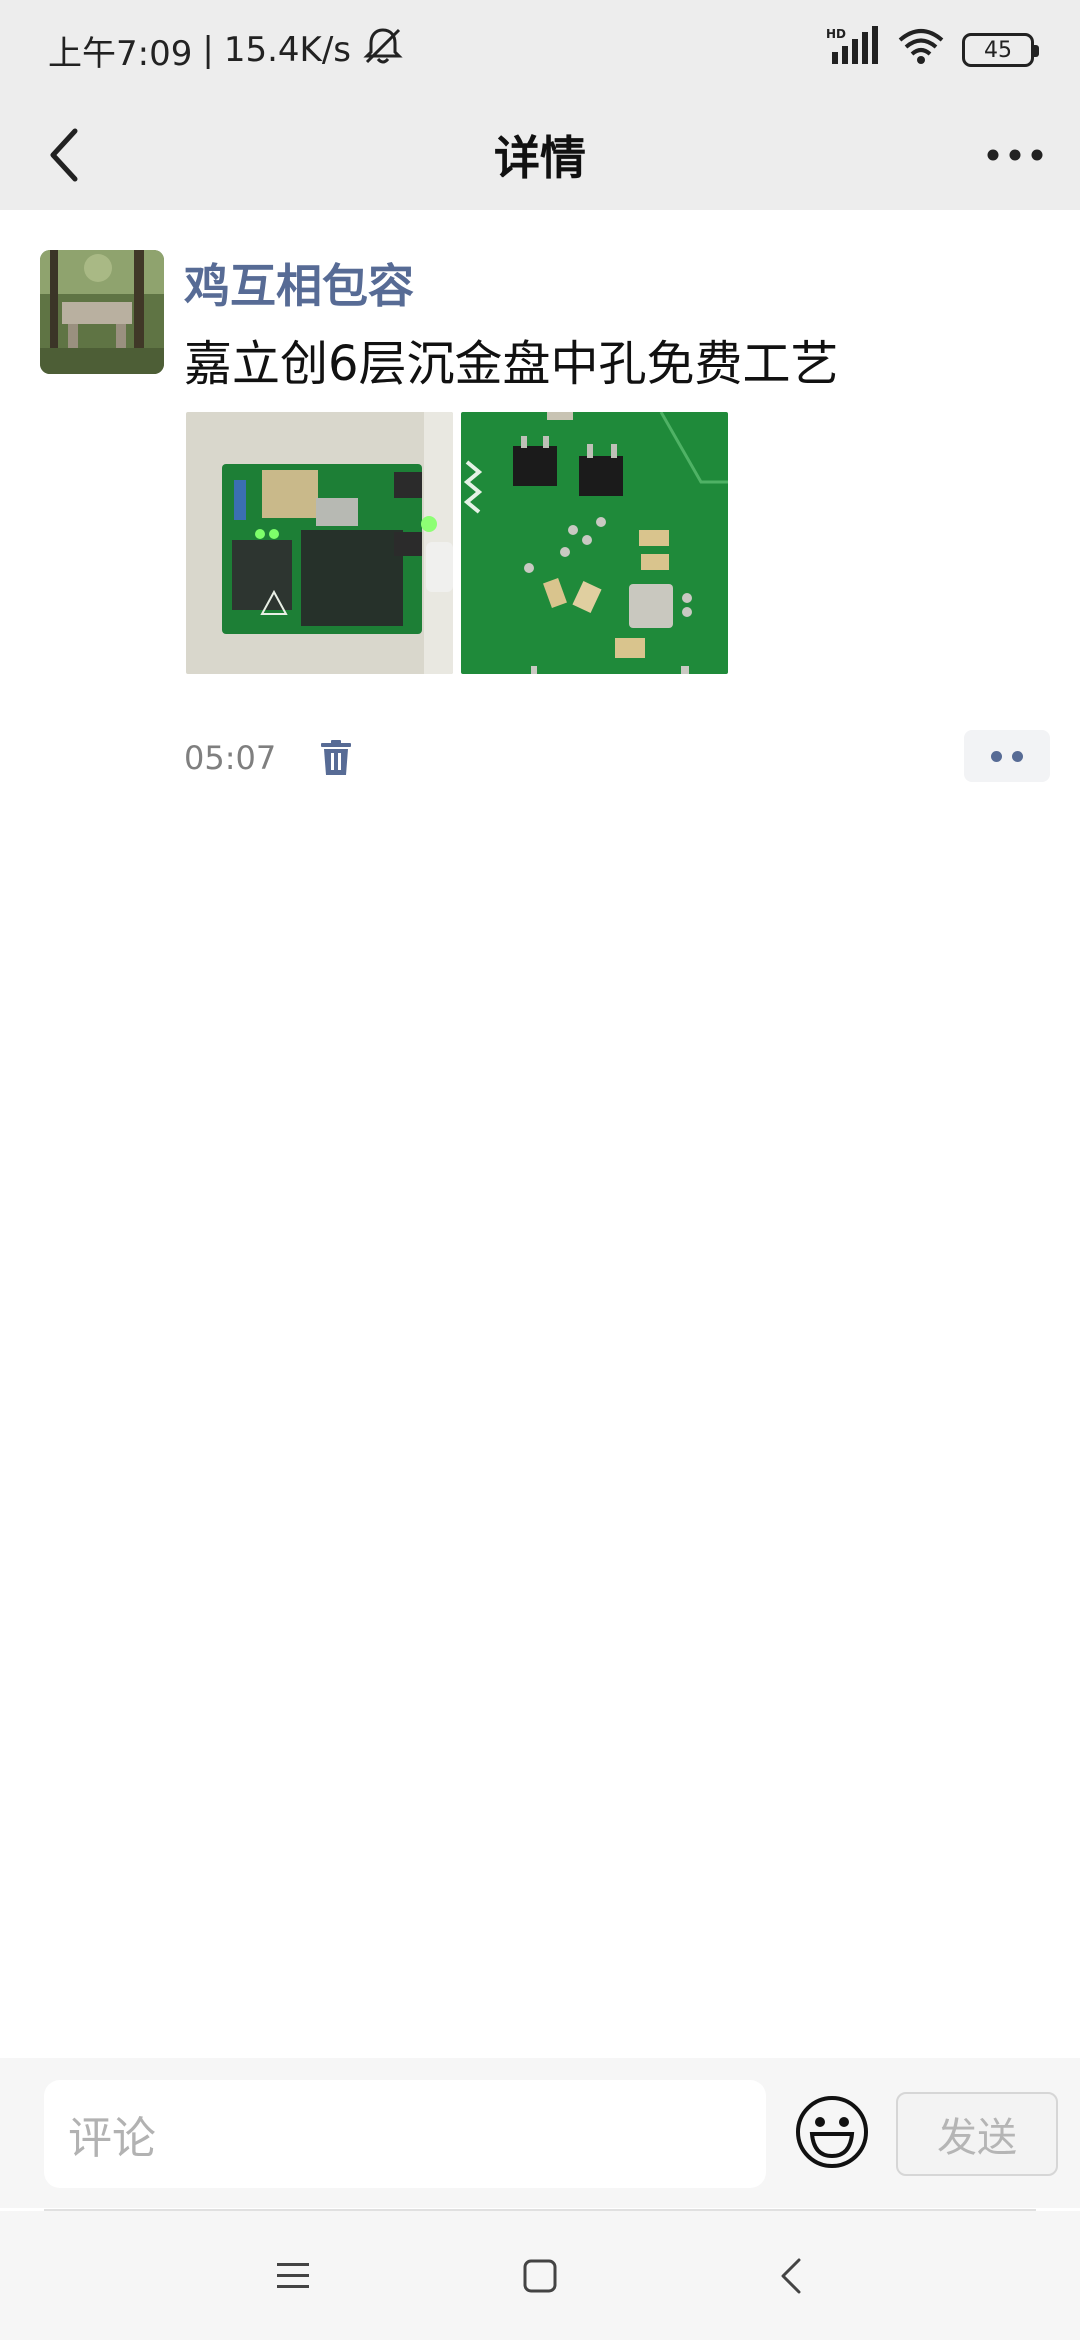  I want to click on top-nav-bar: 详情, so click(540, 155).